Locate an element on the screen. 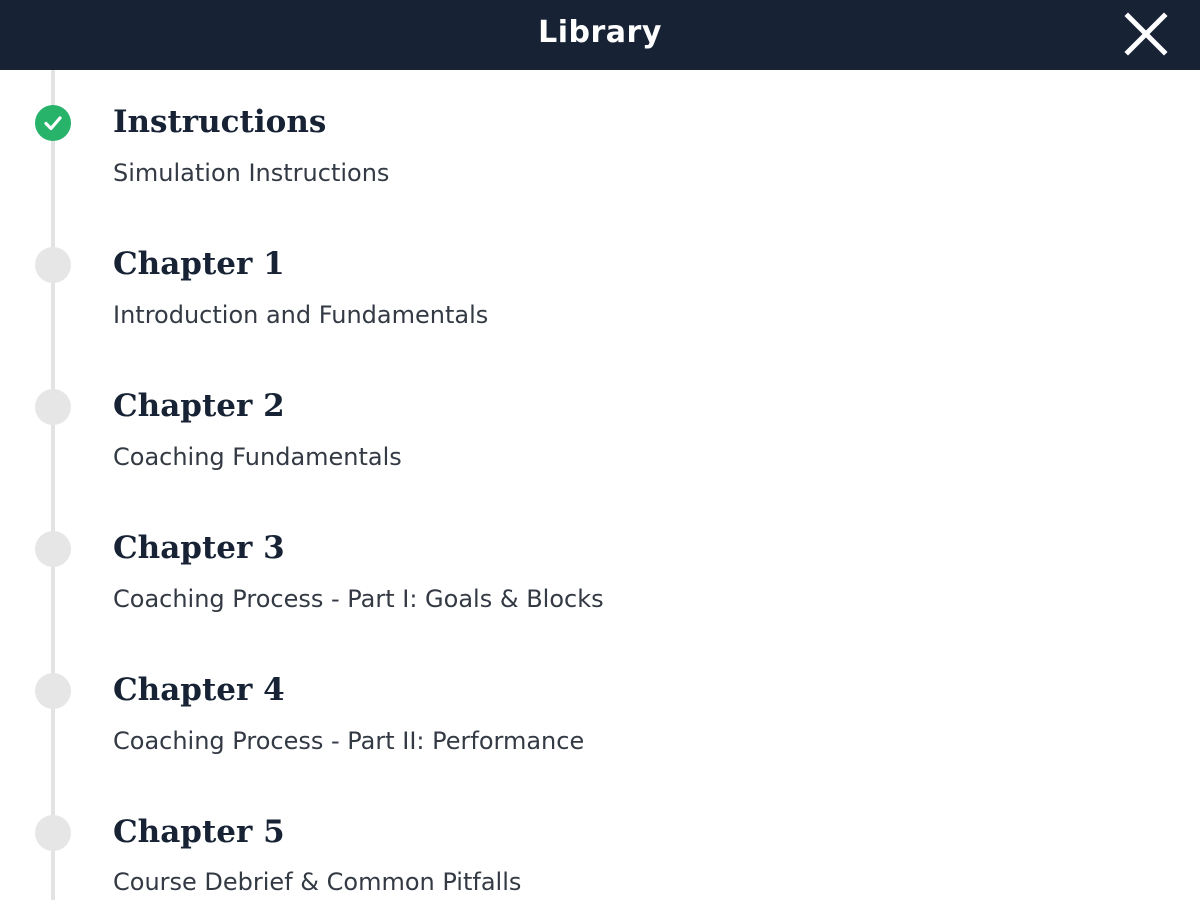 This screenshot has width=1200, height=900. item-subtitle: Coaching Fundamentals is located at coordinates (257, 457).